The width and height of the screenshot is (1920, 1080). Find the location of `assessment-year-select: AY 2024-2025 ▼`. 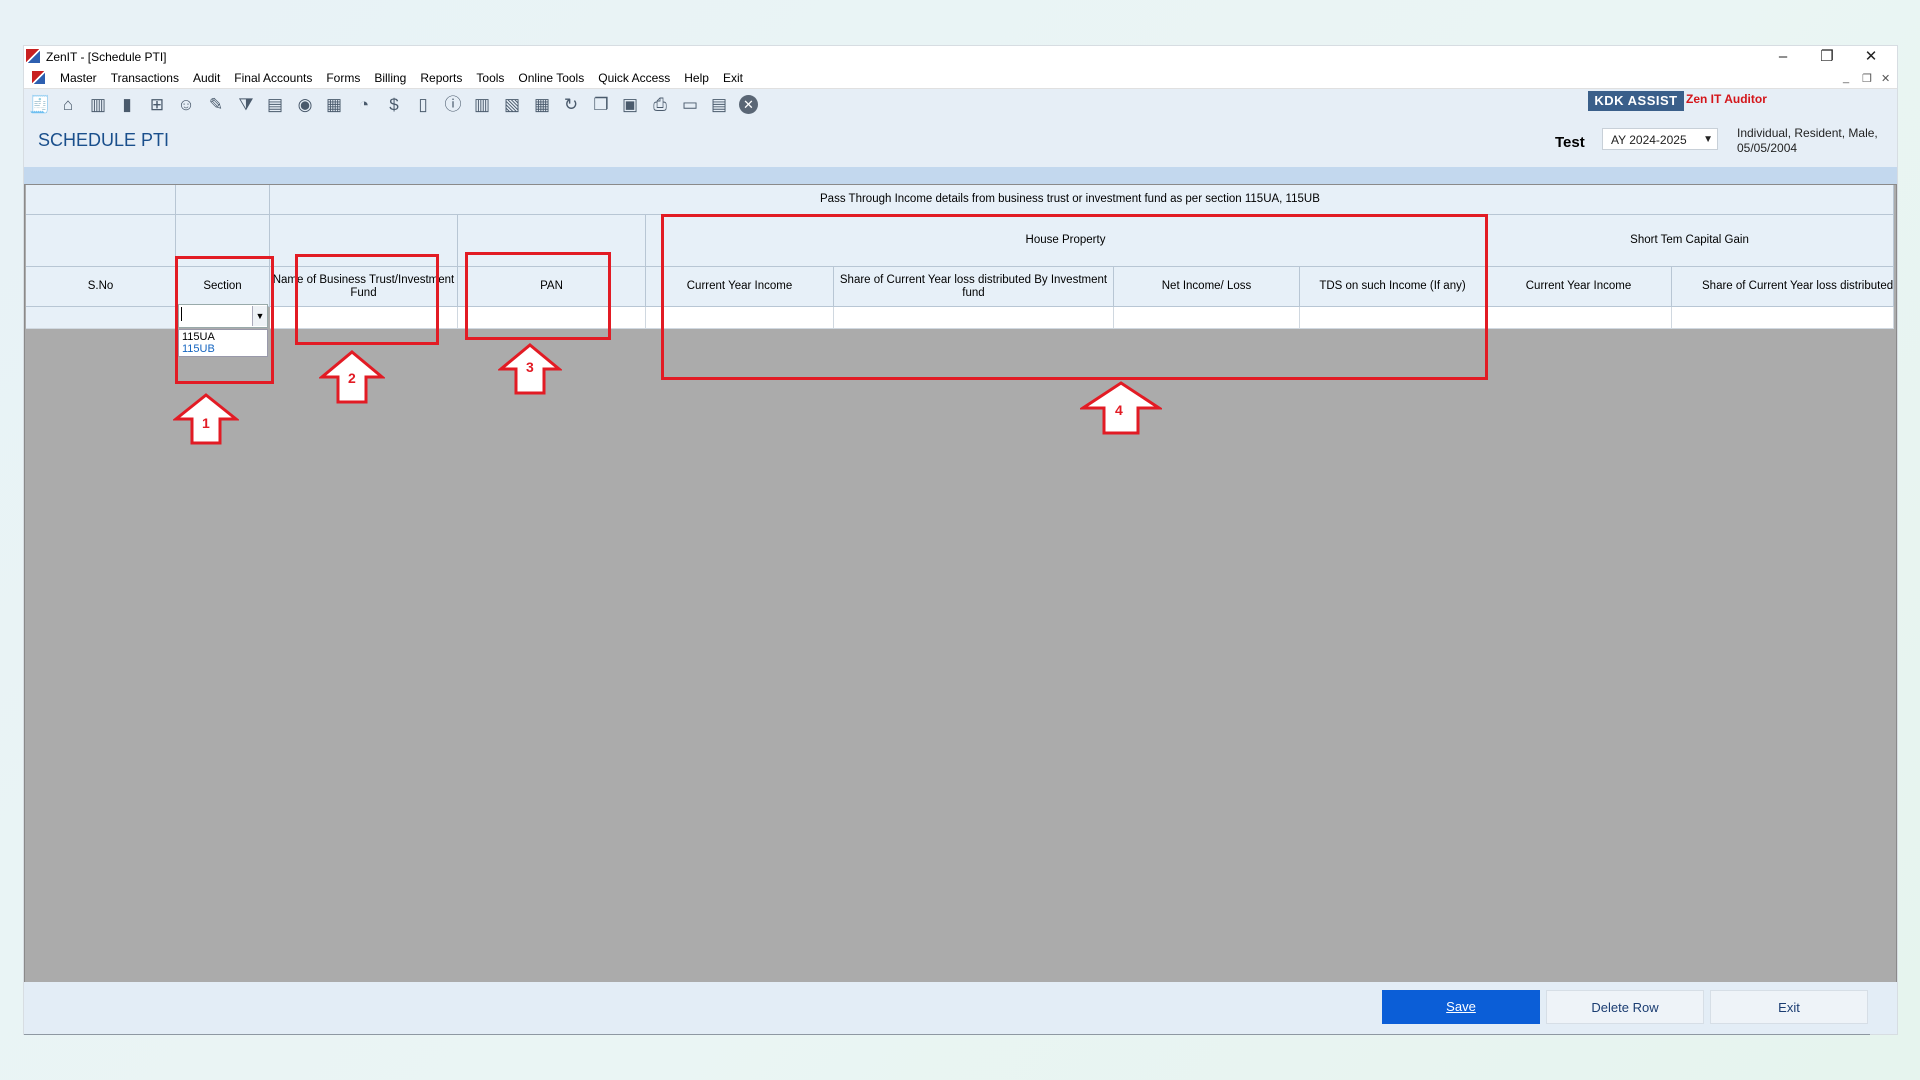

assessment-year-select: AY 2024-2025 ▼ is located at coordinates (1660, 139).